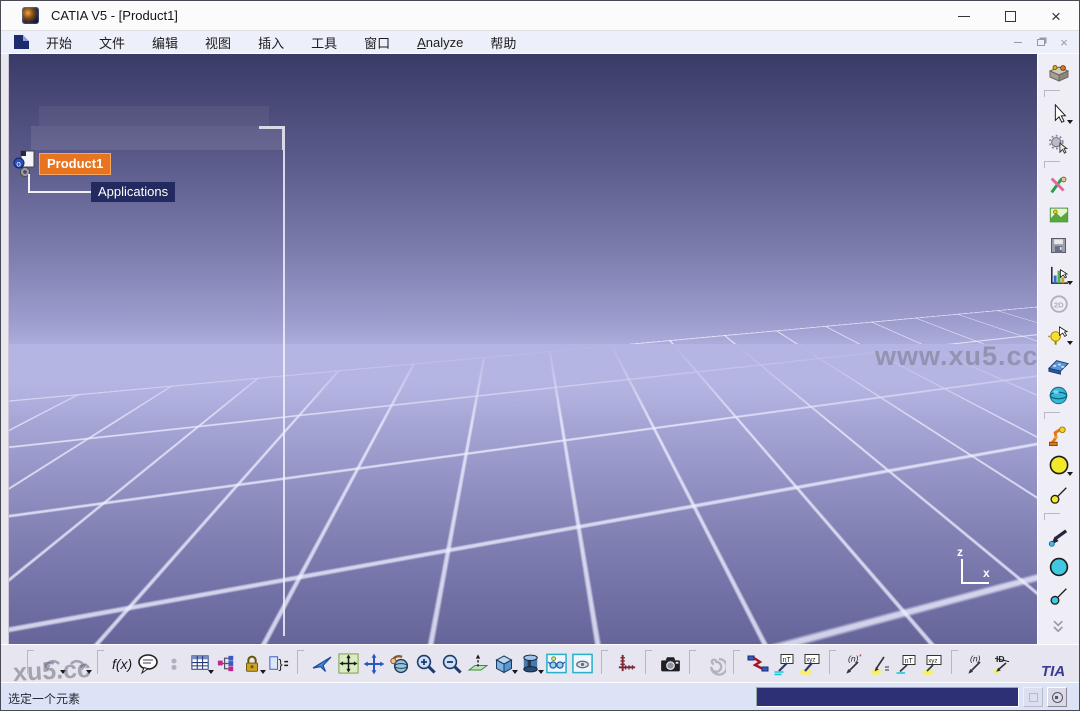 Image resolution: width=1080 pixels, height=711 pixels. What do you see at coordinates (887, 697) in the screenshot?
I see `power-input` at bounding box center [887, 697].